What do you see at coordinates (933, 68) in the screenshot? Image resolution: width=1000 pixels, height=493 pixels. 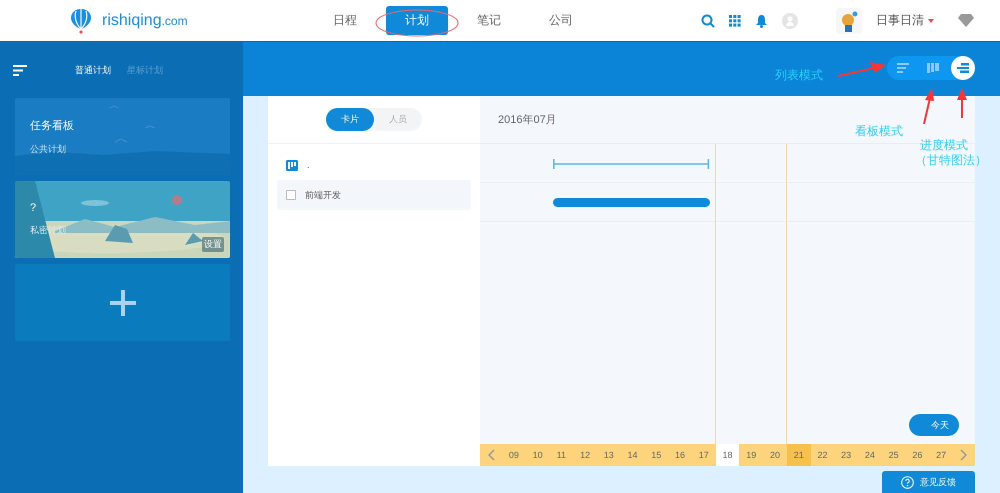 I see `columns-icon` at bounding box center [933, 68].